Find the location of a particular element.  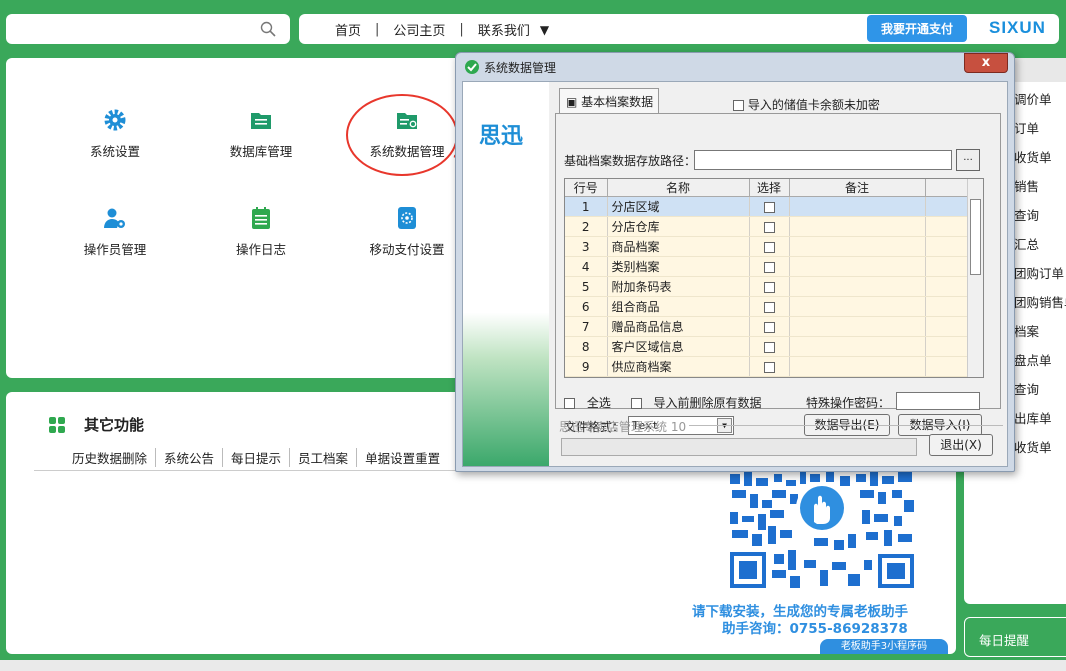

tile-system-settings: 系统设置 is located at coordinates (115, 134).